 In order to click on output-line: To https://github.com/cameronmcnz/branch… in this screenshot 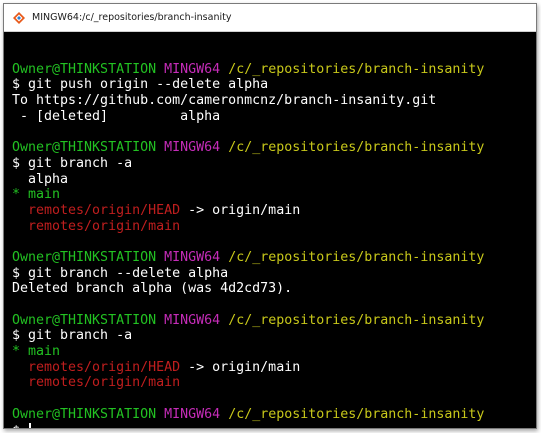, I will do `click(224, 101)`.